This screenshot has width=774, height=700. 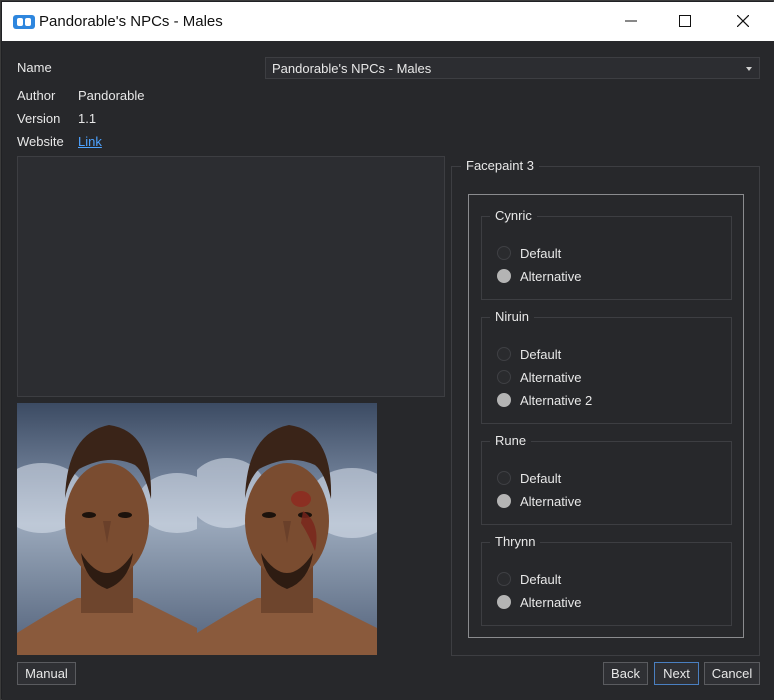 What do you see at coordinates (34, 67) in the screenshot?
I see `name-label: Name` at bounding box center [34, 67].